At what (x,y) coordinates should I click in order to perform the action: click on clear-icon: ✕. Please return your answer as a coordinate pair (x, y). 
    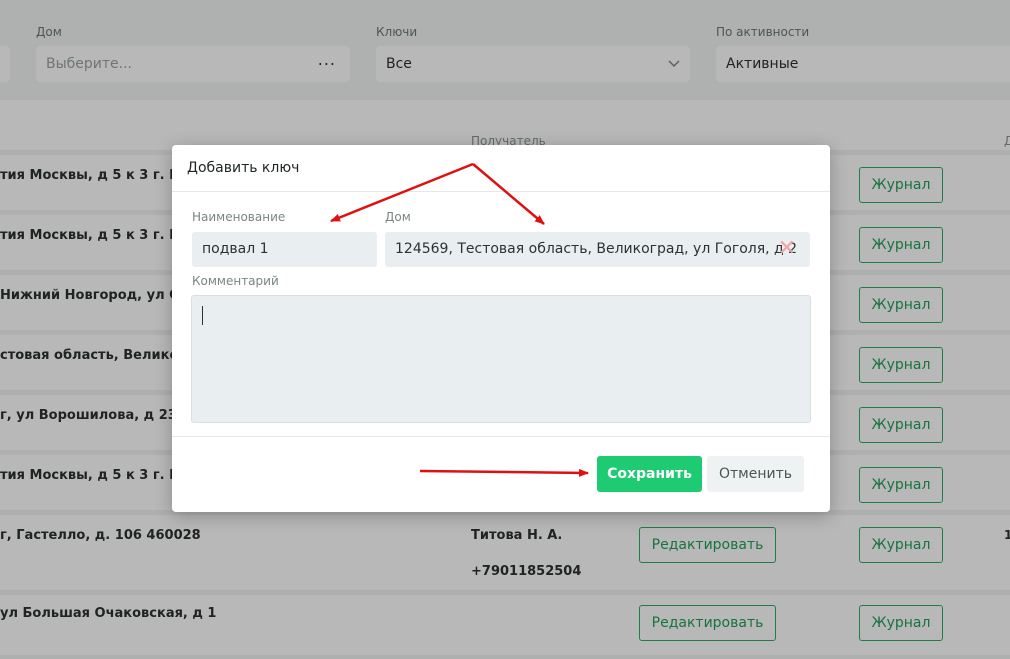
    Looking at the image, I should click on (787, 248).